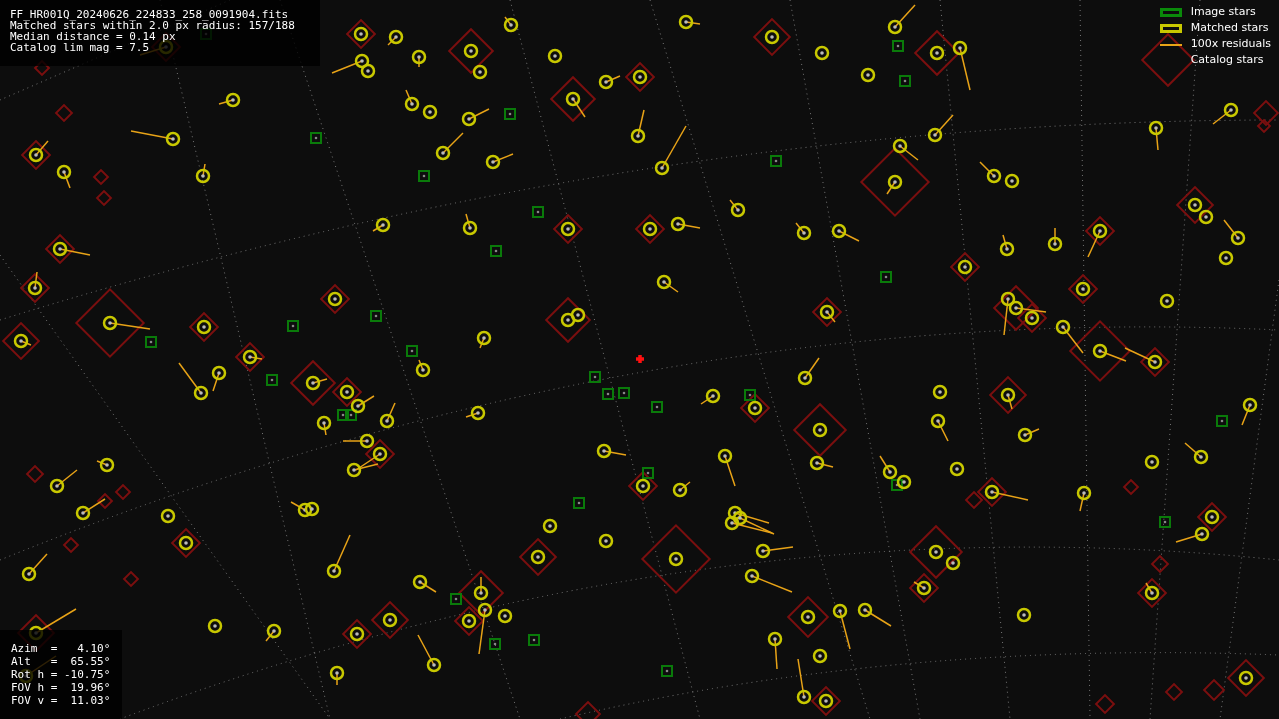 Image resolution: width=1279 pixels, height=719 pixels. I want to click on image-star-swatch-icon, so click(1170, 12).